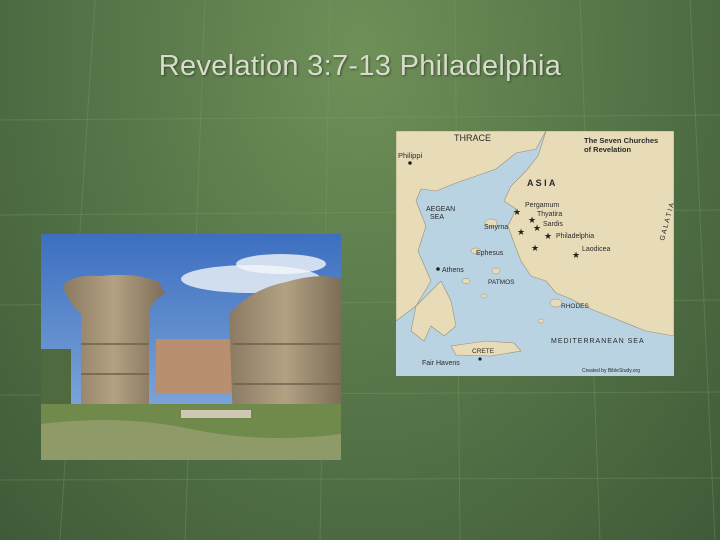  Describe the element at coordinates (521, 232) in the screenshot. I see `smyrna-star-icon: ★` at that location.